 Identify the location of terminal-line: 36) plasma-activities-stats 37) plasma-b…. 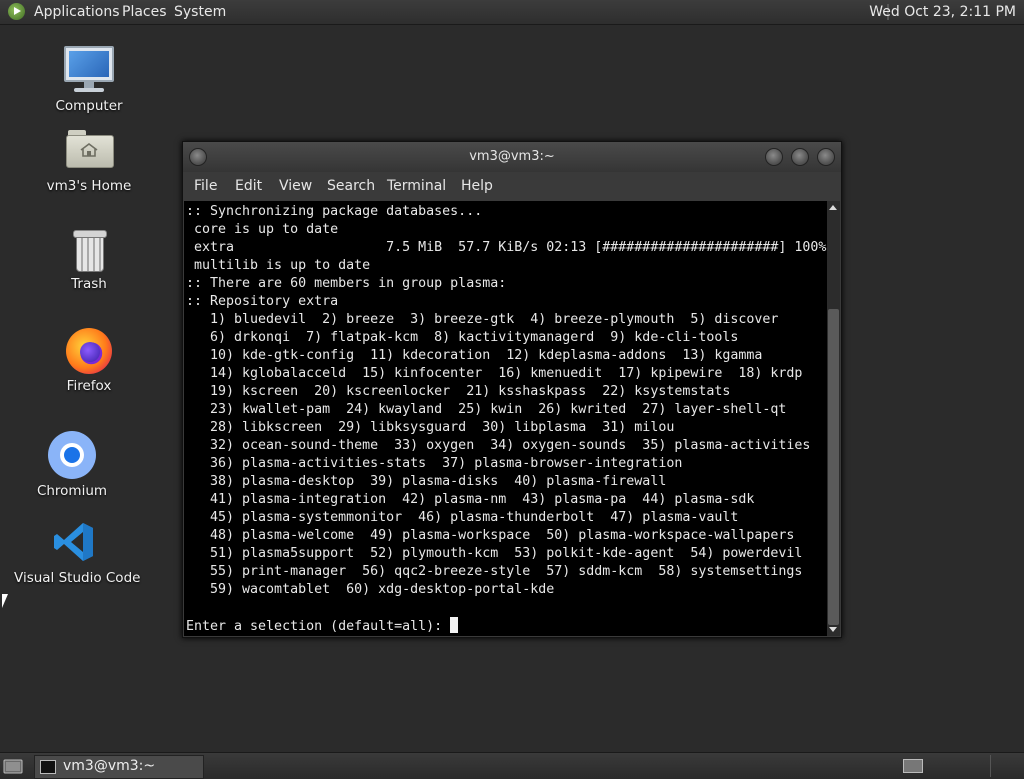
(434, 463).